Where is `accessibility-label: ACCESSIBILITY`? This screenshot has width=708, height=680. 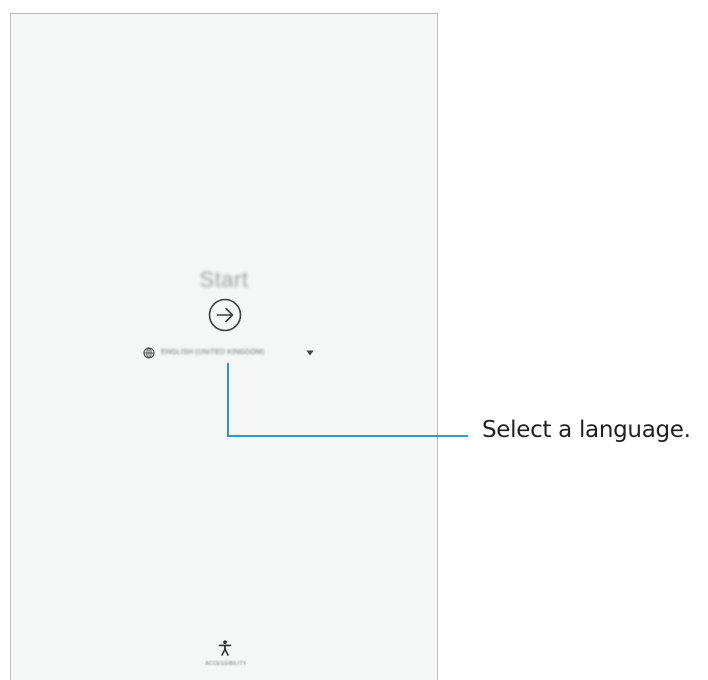
accessibility-label: ACCESSIBILITY is located at coordinates (226, 664).